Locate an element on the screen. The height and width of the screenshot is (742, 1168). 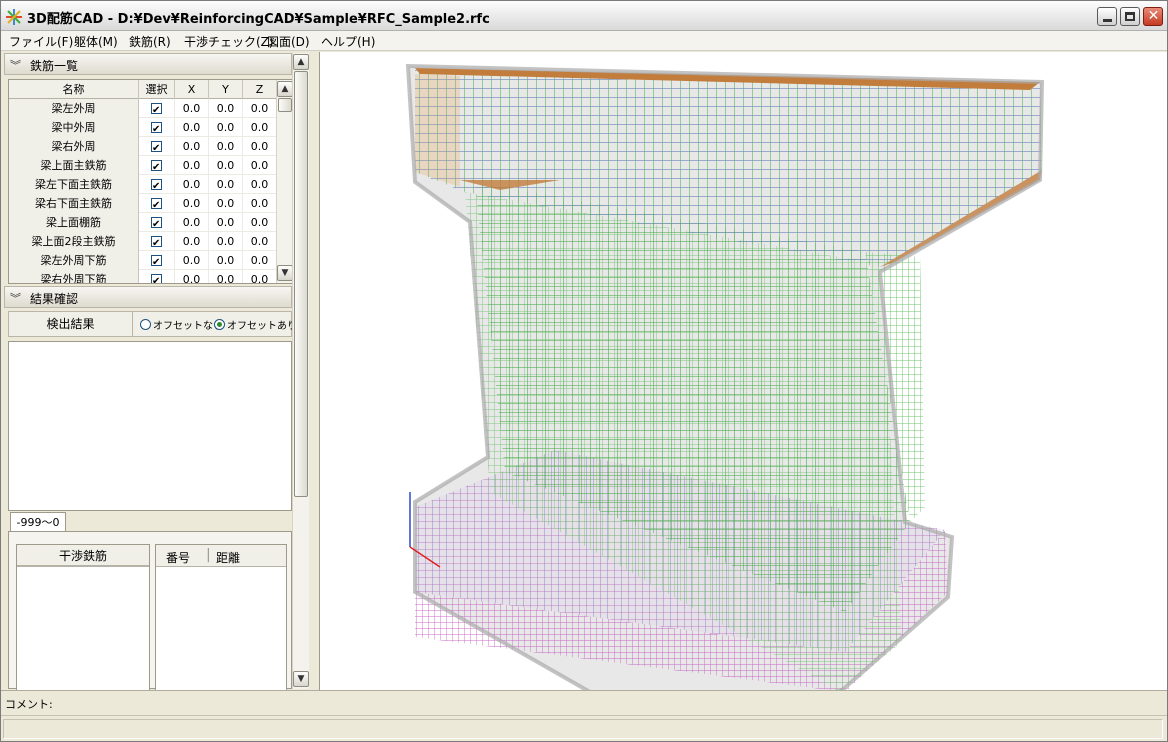
table-row: 梁上面棚筋 0.0 0.0 0.0 is located at coordinates (143, 222).